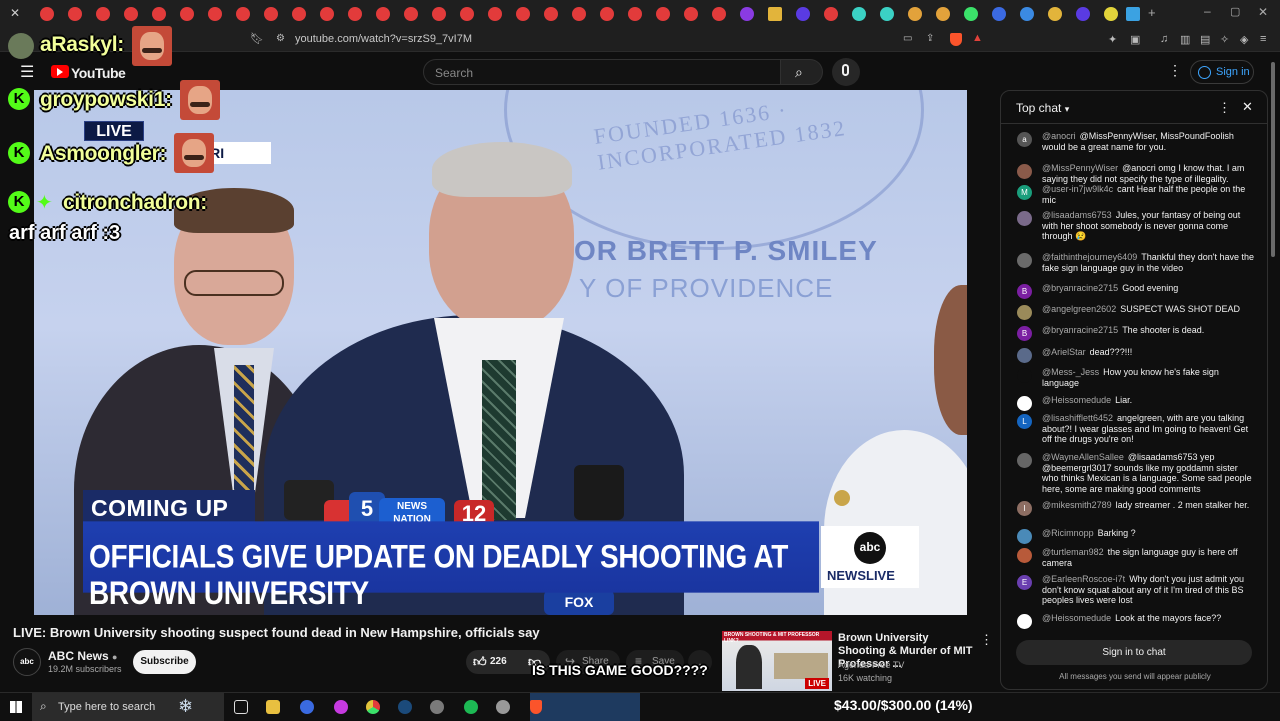 The image size is (1280, 721). I want to click on chat-author: @MissPennyWiser, so click(1080, 168).